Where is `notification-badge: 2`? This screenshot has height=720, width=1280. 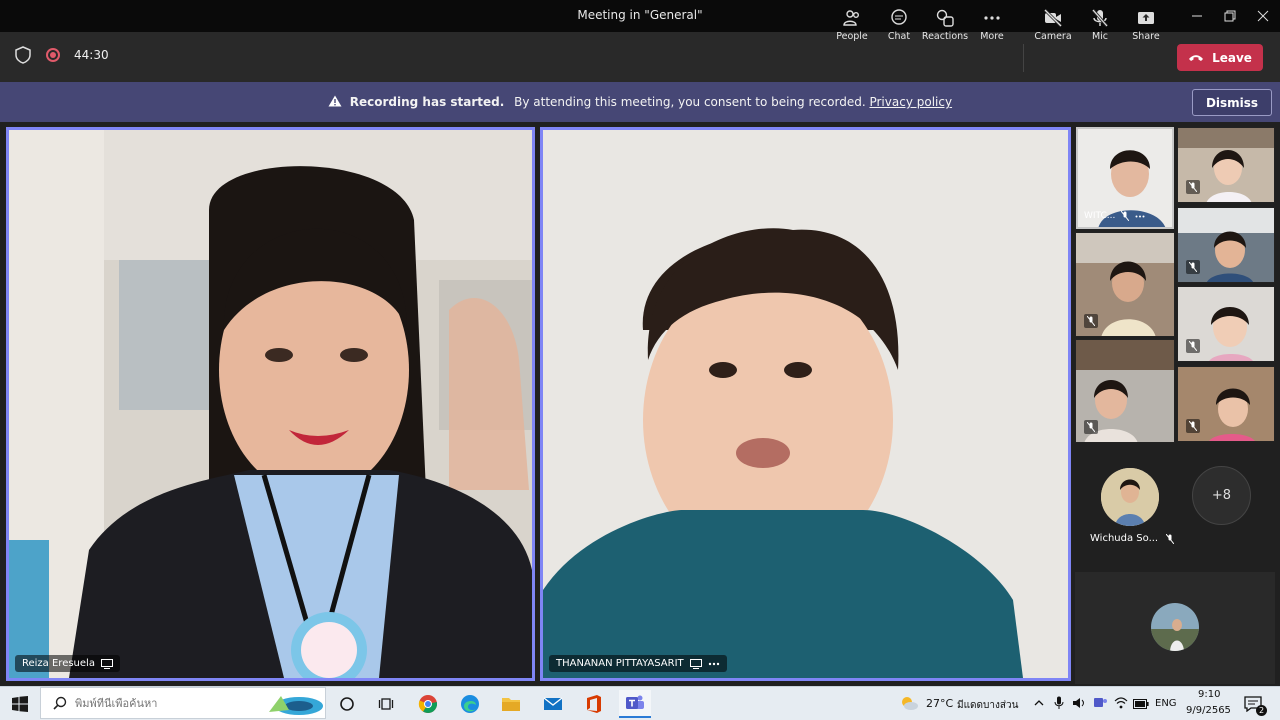 notification-badge: 2 is located at coordinates (1261, 710).